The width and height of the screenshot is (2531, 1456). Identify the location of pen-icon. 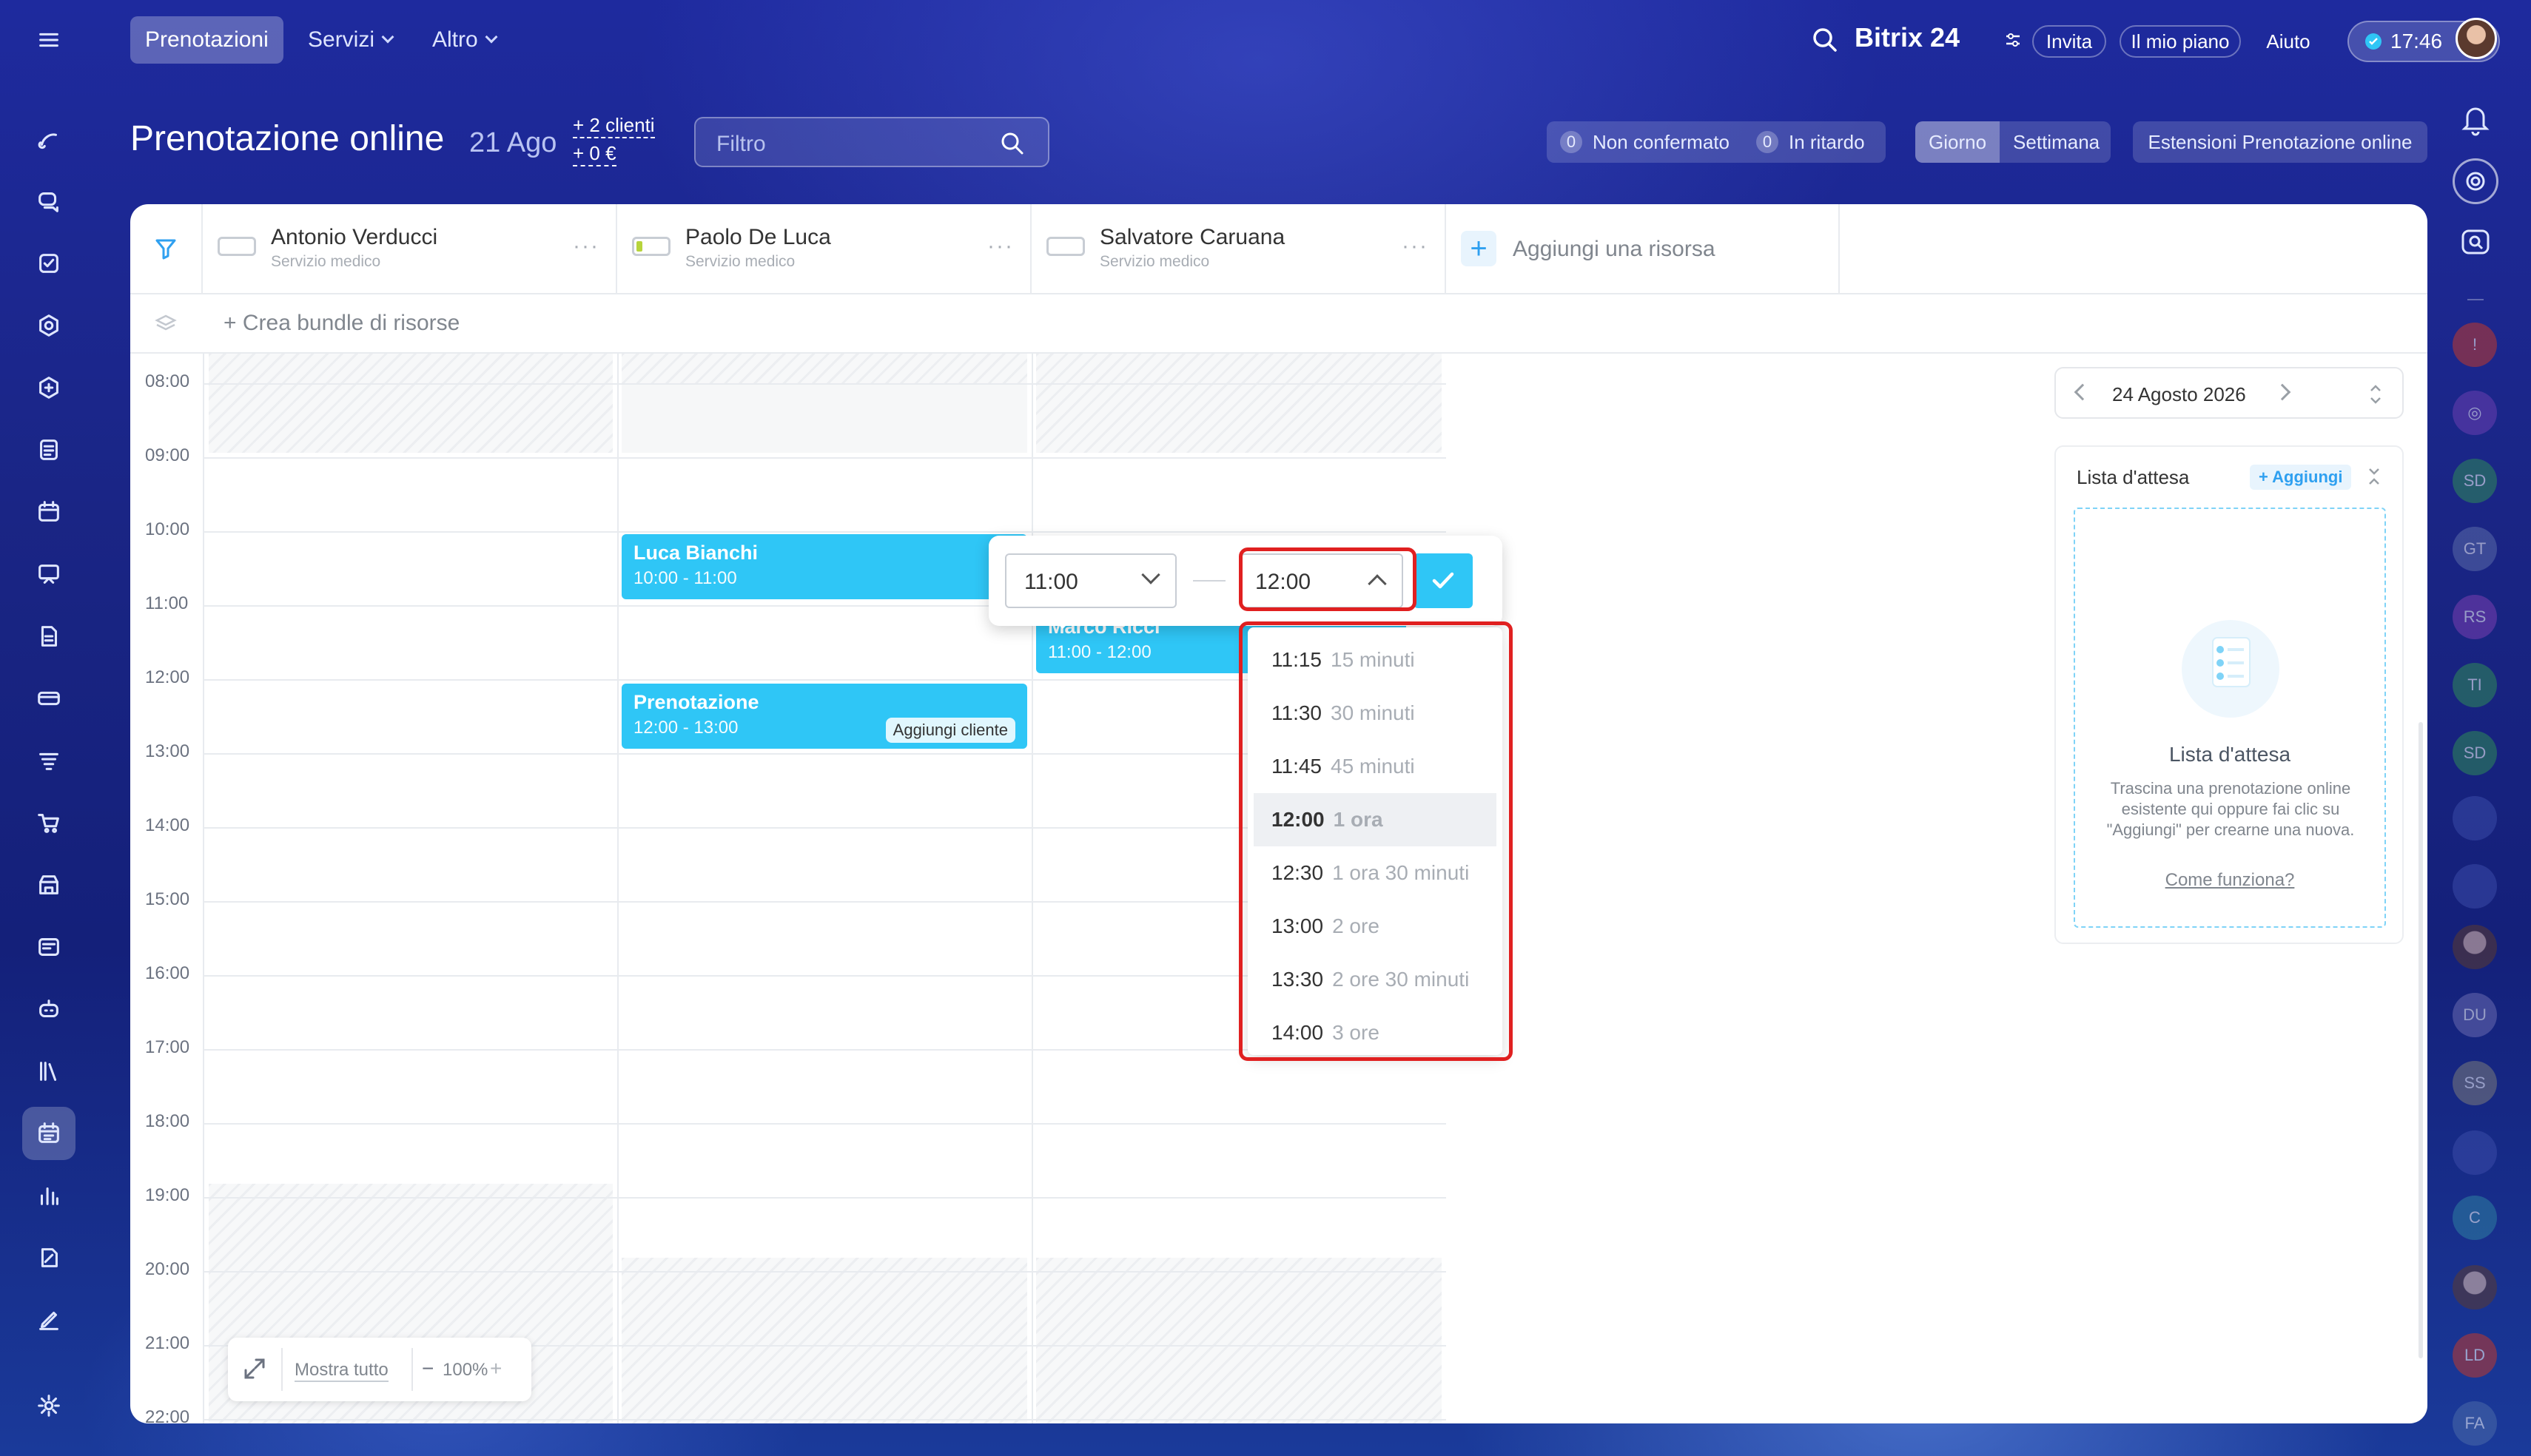
(48, 1320).